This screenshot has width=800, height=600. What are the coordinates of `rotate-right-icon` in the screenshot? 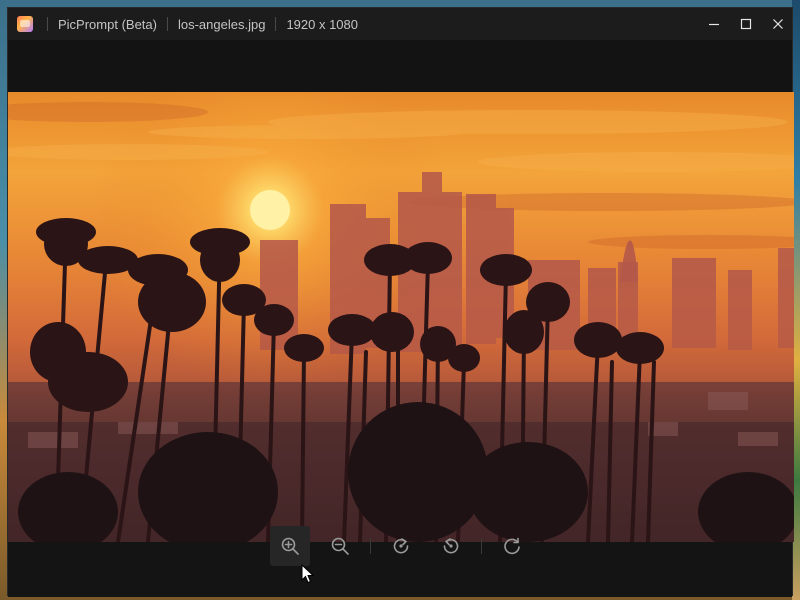 It's located at (401, 546).